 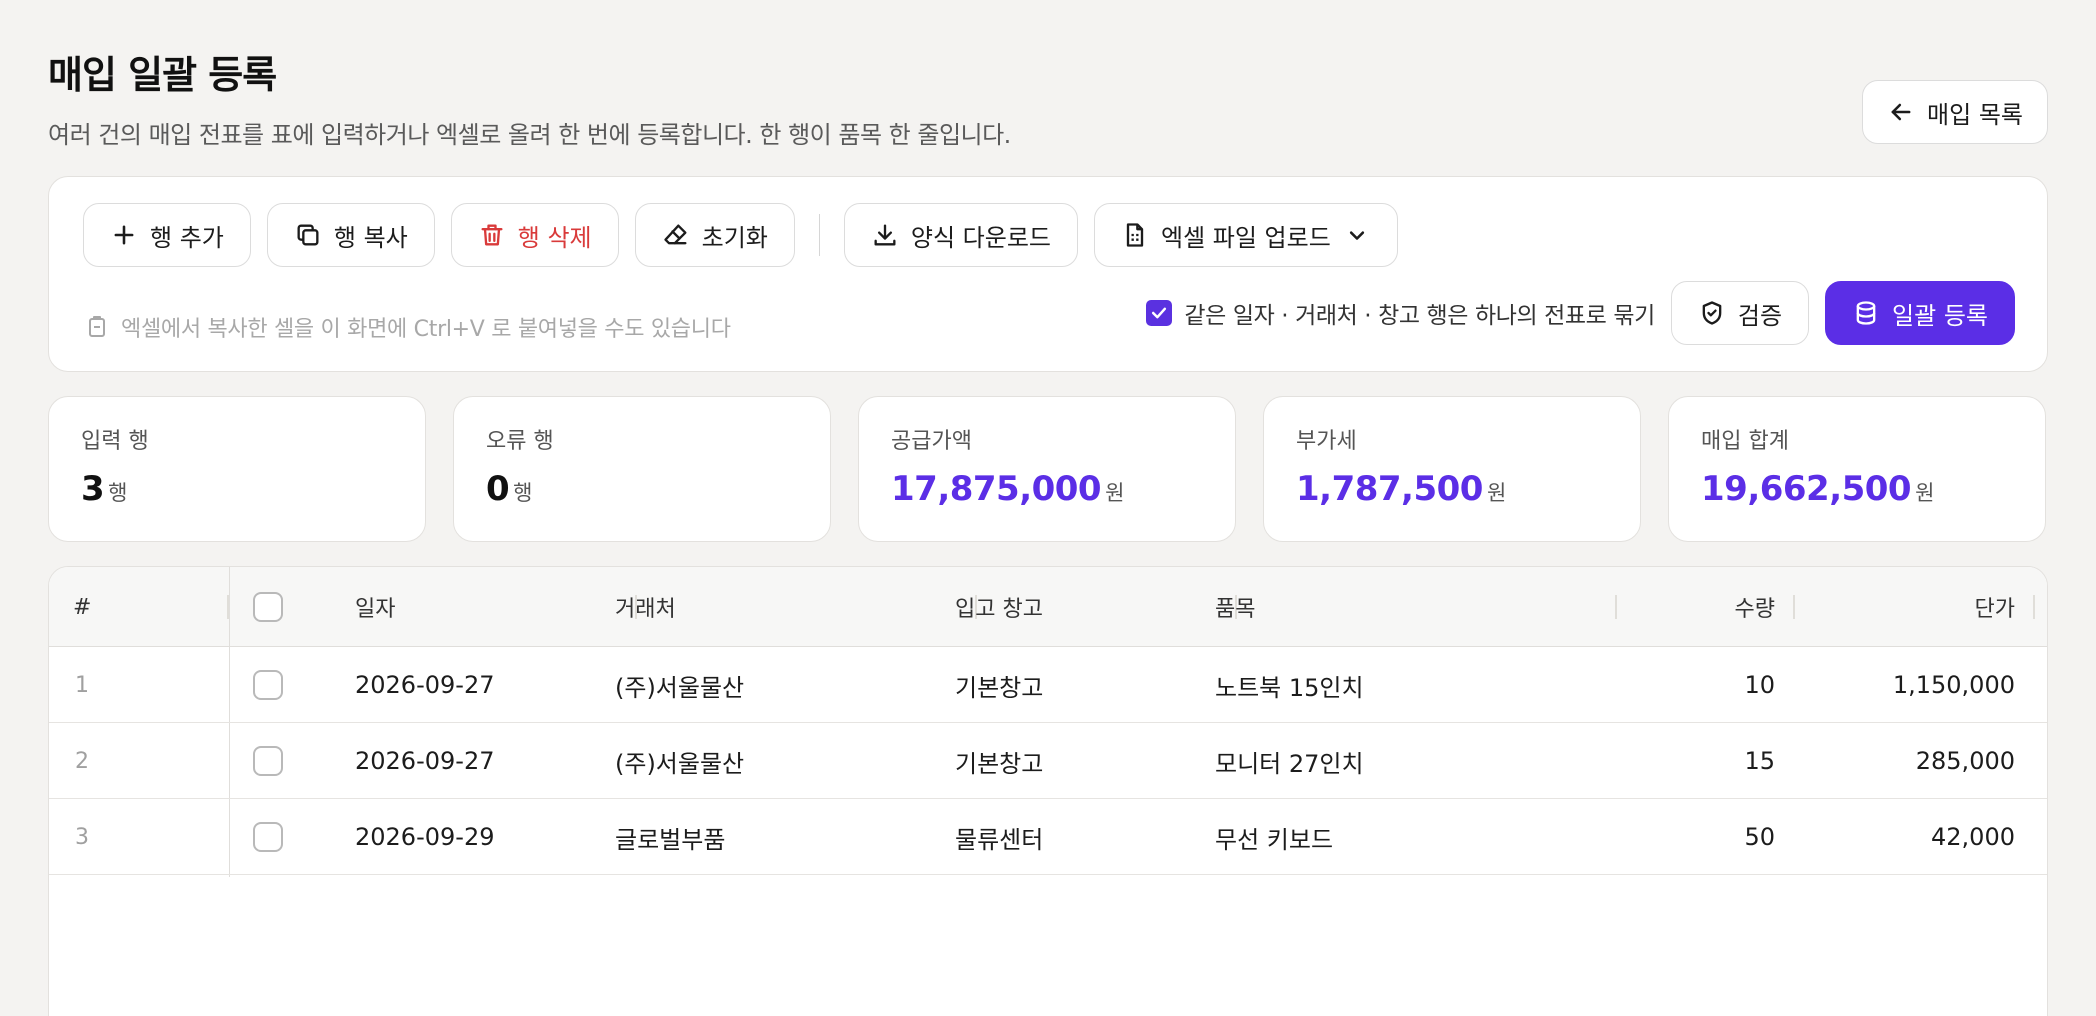 I want to click on arrow-left-icon, so click(x=1901, y=112).